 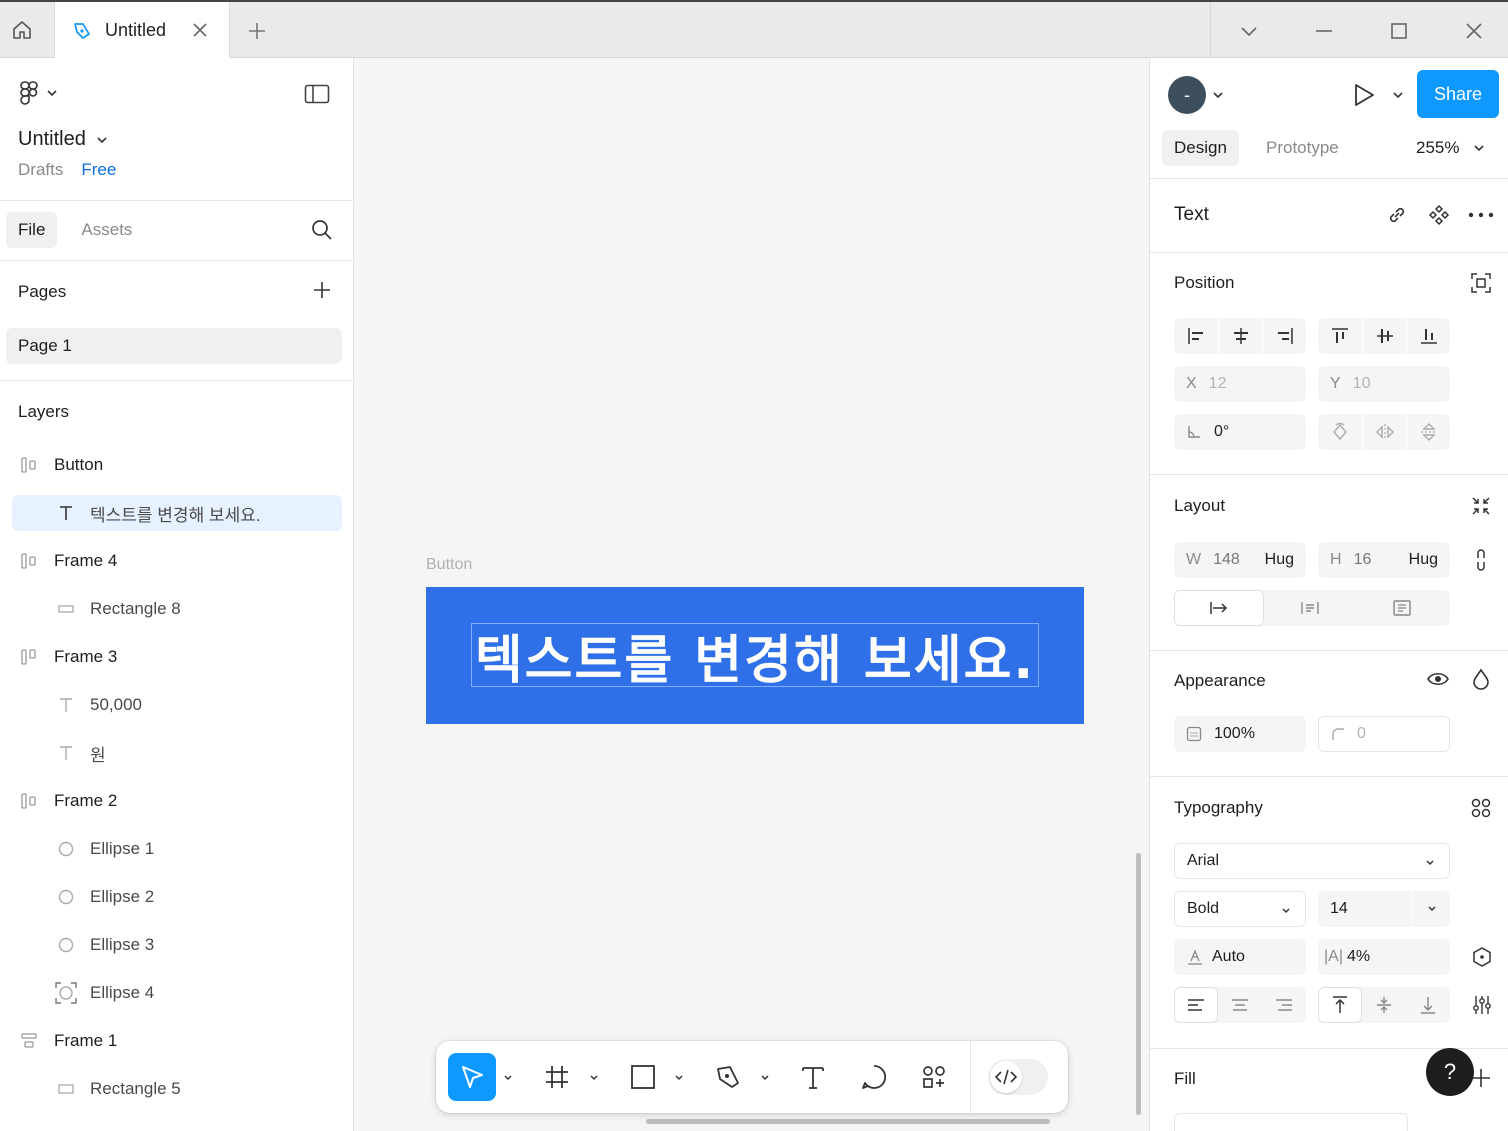 I want to click on add-page-icon, so click(x=322, y=290).